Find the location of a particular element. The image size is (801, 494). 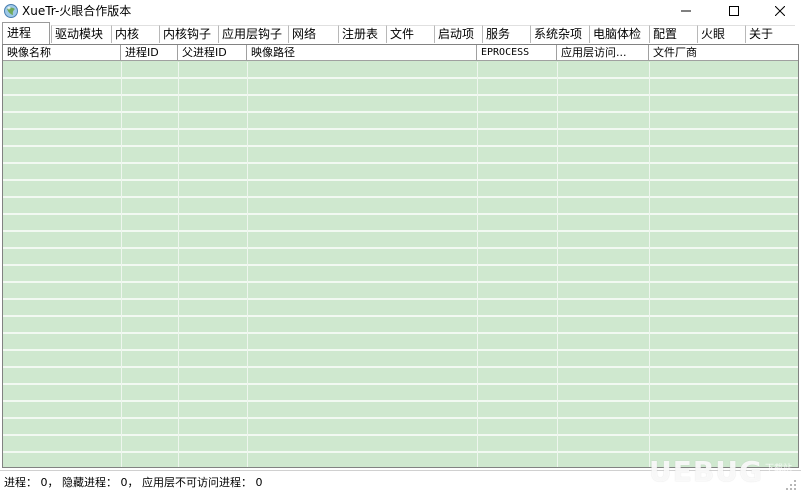

tab-kernel: 内核 is located at coordinates (135, 34).